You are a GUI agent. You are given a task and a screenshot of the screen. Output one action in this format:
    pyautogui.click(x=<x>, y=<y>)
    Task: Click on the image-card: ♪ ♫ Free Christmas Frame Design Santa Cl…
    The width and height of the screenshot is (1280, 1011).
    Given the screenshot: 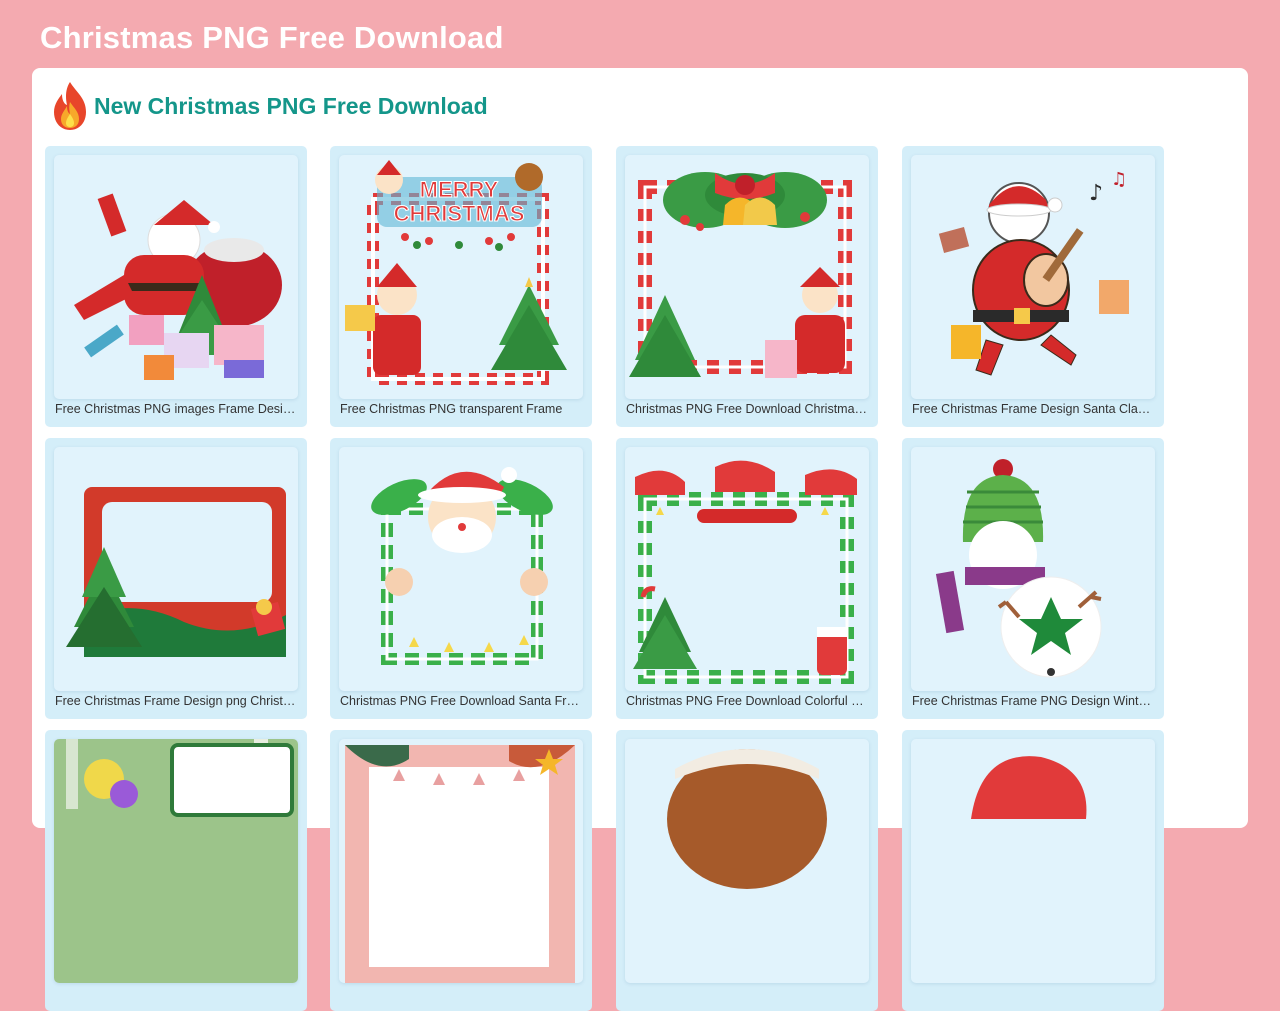 What is the action you would take?
    pyautogui.click(x=1033, y=286)
    